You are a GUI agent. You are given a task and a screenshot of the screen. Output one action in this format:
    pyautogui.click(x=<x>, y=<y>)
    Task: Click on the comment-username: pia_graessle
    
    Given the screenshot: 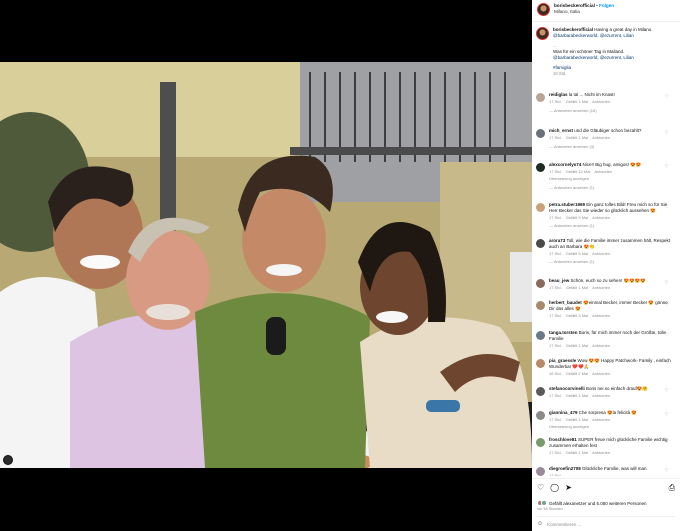 What is the action you would take?
    pyautogui.click(x=562, y=360)
    